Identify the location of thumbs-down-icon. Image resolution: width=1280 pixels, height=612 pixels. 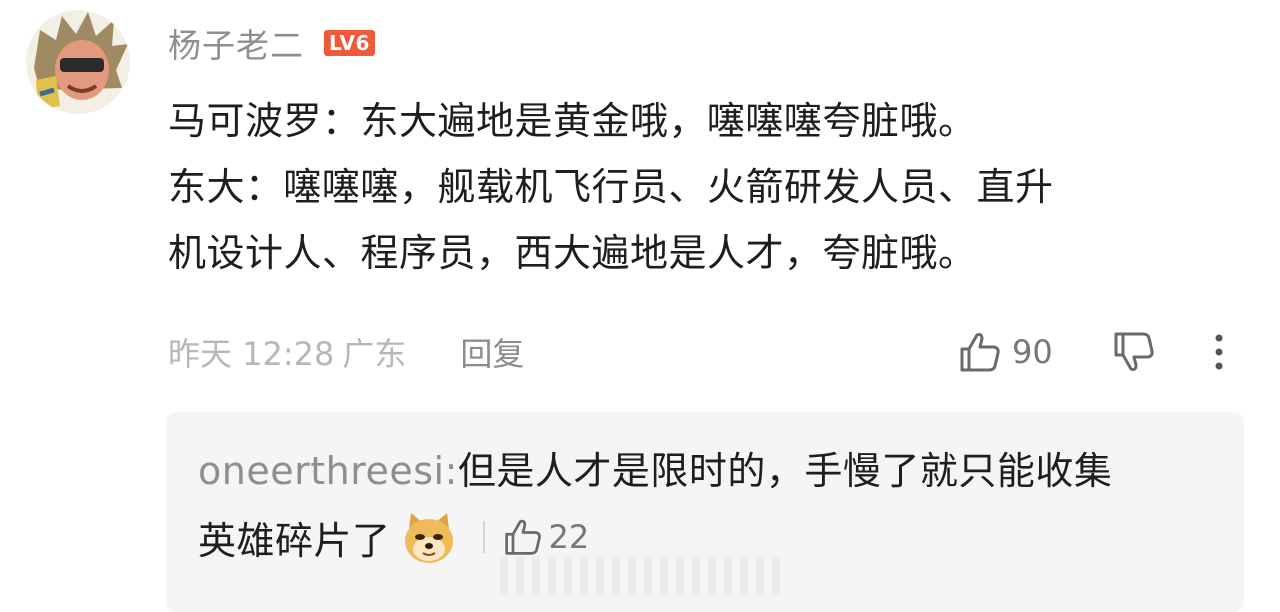
(1134, 351).